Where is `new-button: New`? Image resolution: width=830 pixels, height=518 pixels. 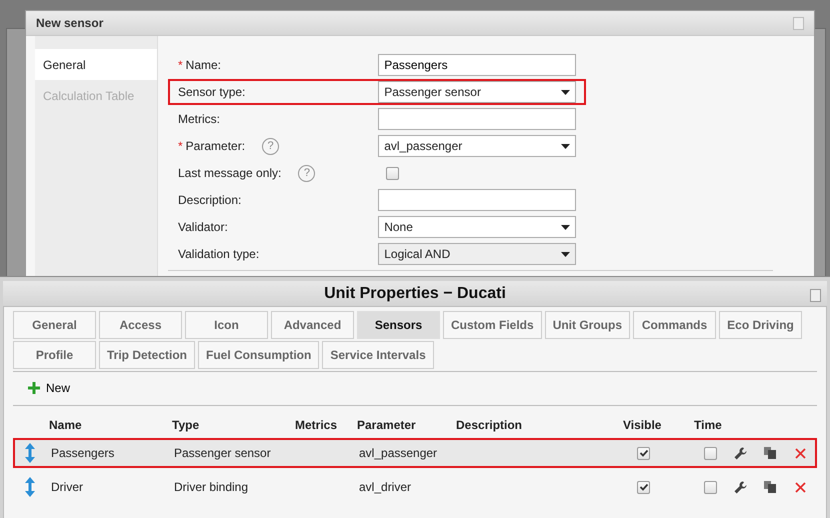 new-button: New is located at coordinates (41, 388).